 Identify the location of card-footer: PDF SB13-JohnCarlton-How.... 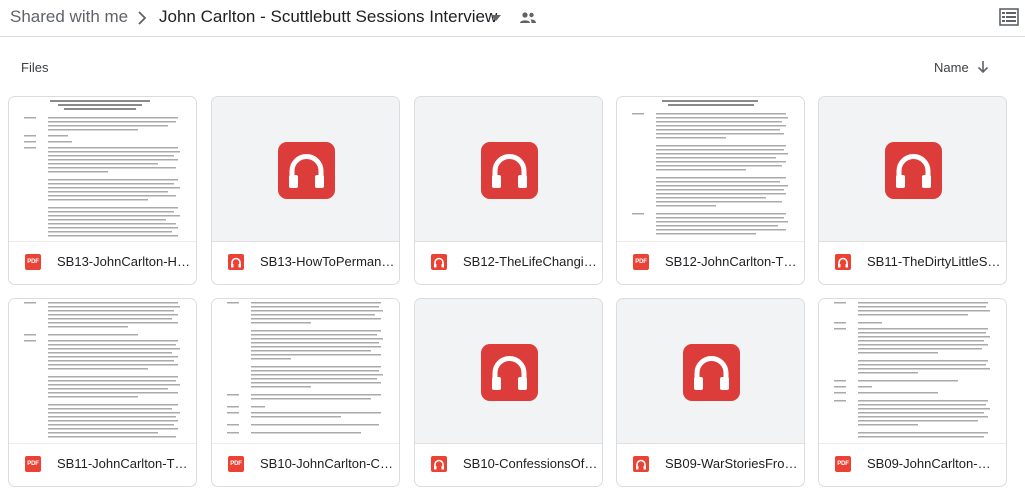
(102, 263).